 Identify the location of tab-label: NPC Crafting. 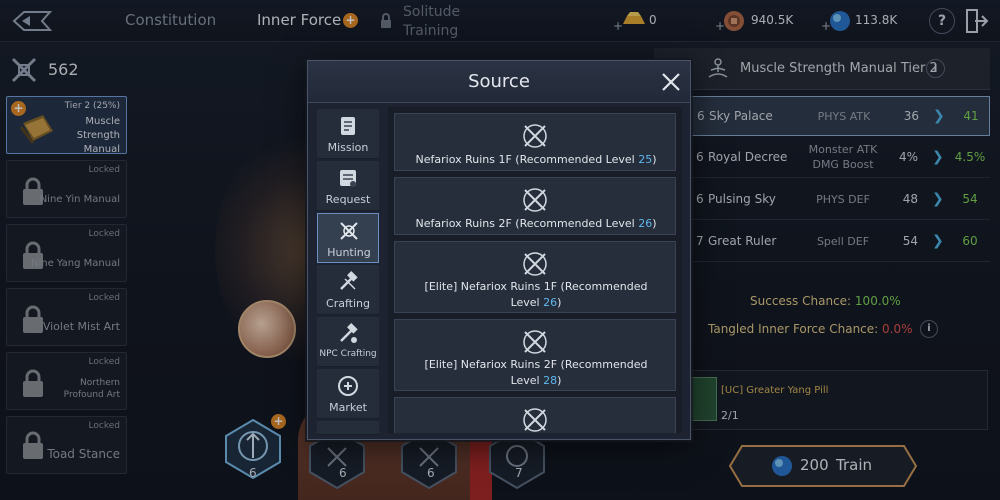
(348, 354).